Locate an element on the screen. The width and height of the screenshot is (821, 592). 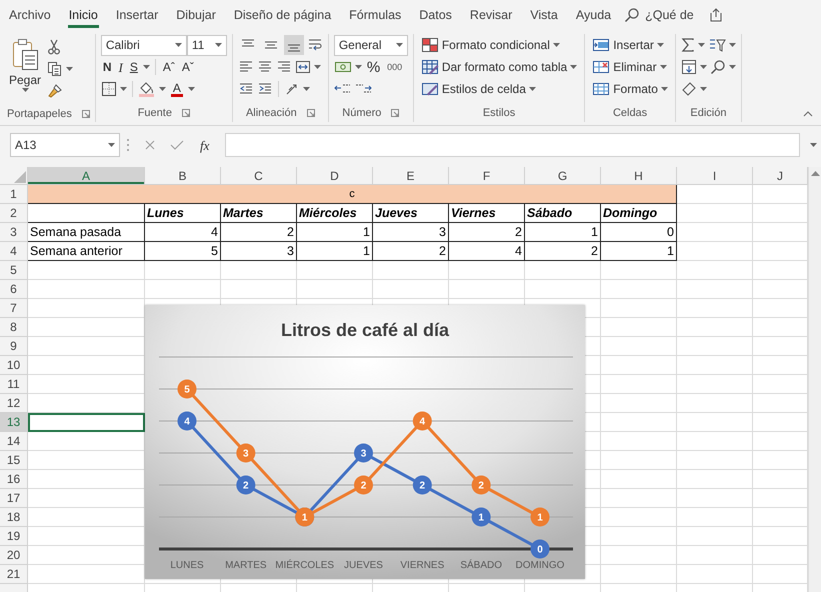
percent-button: % is located at coordinates (373, 67).